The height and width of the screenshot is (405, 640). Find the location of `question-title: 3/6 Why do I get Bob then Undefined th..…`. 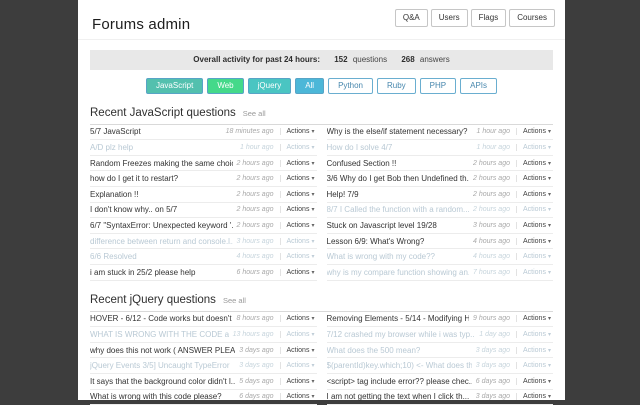

question-title: 3/6 Why do I get Bob then Undefined th..… is located at coordinates (398, 178).